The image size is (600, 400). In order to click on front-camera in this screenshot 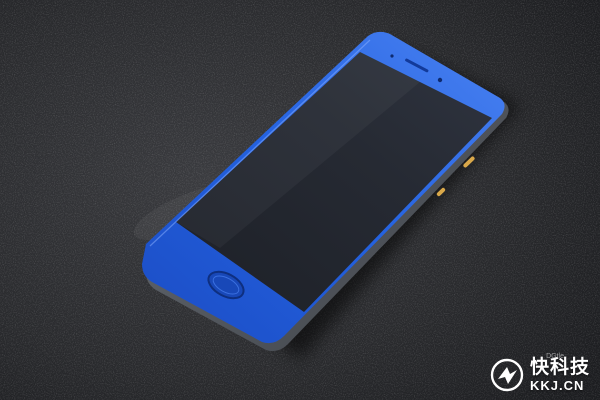, I will do `click(440, 80)`.